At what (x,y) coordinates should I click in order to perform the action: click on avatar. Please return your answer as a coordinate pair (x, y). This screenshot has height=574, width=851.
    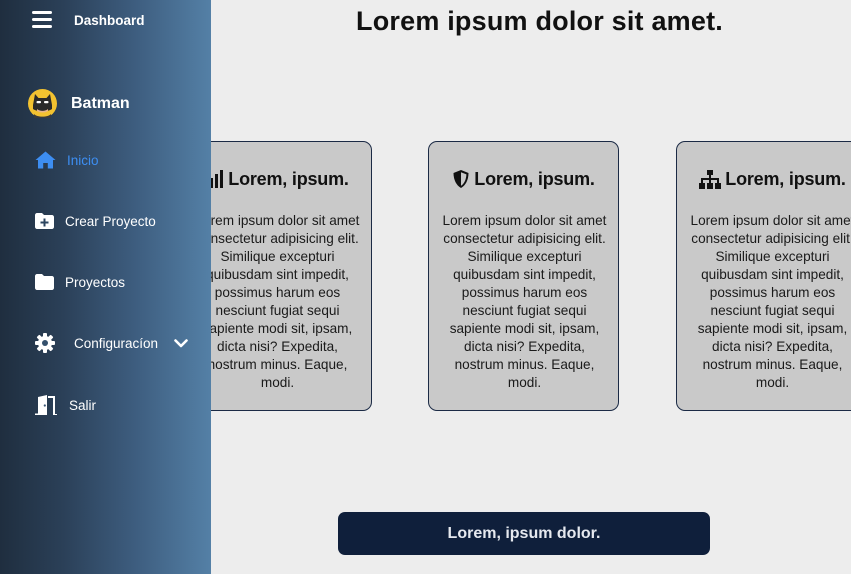
    Looking at the image, I should click on (42, 103).